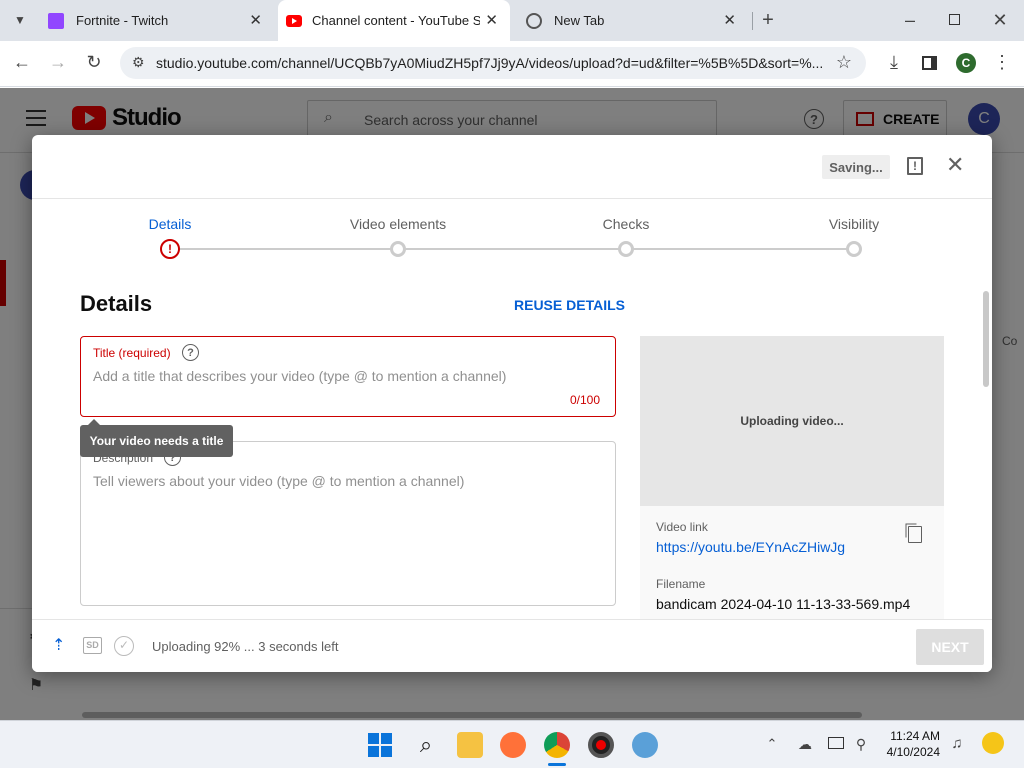 The image size is (1024, 768). Describe the element at coordinates (534, 20) in the screenshot. I see `chrome-icon` at that location.